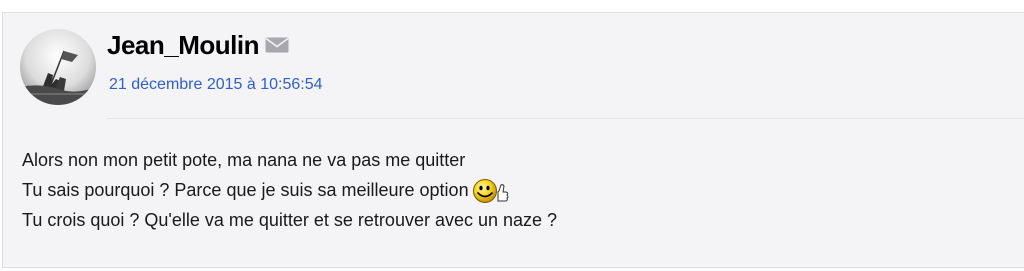 The image size is (1024, 271). I want to click on avatar-image, so click(58, 67).